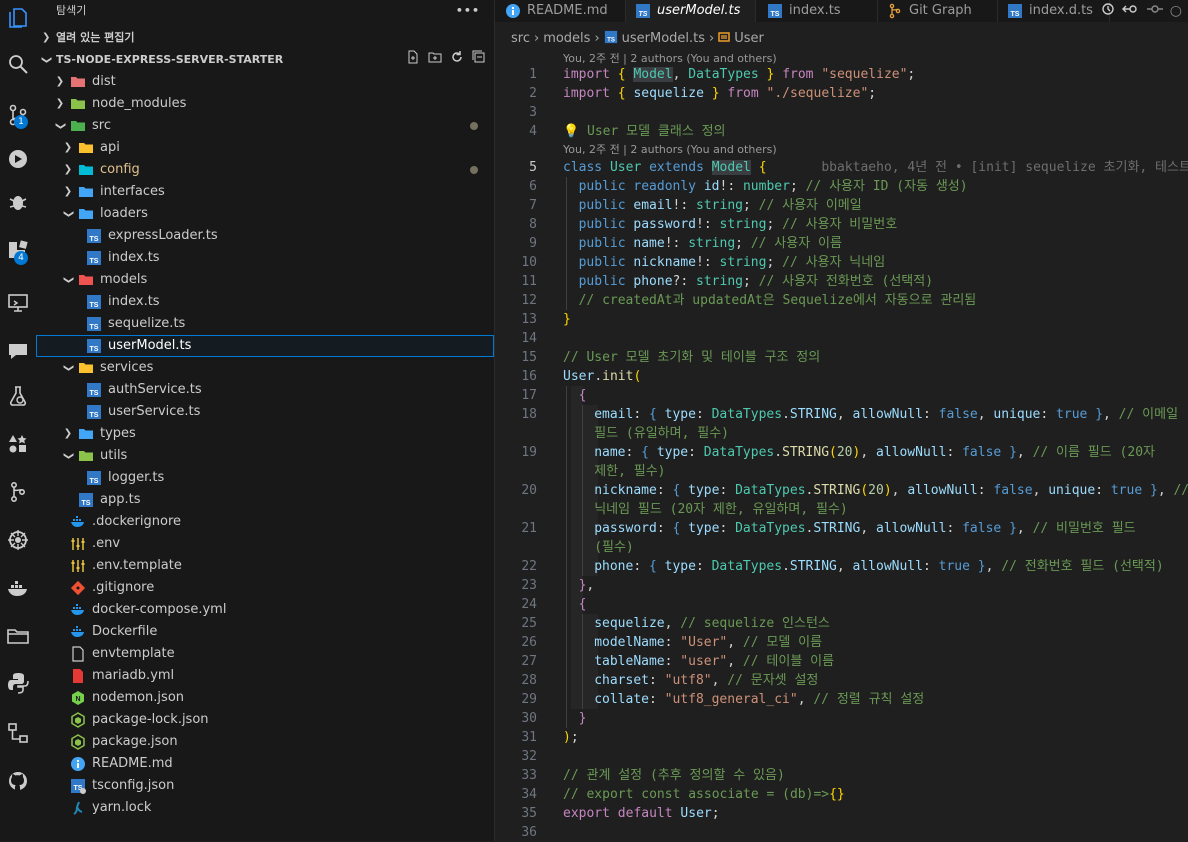  I want to click on code-line: 36, so click(841, 832).